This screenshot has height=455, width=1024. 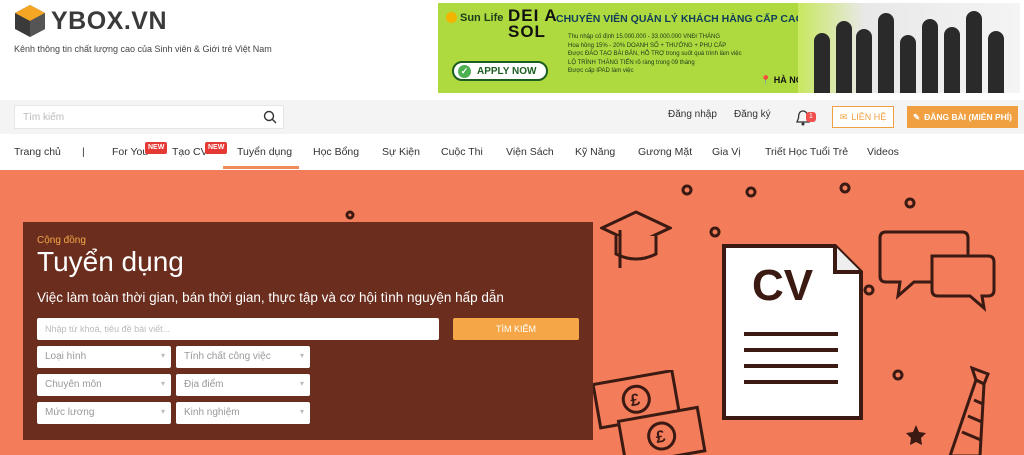 I want to click on nav-faces: Gương Mặt, so click(x=665, y=152).